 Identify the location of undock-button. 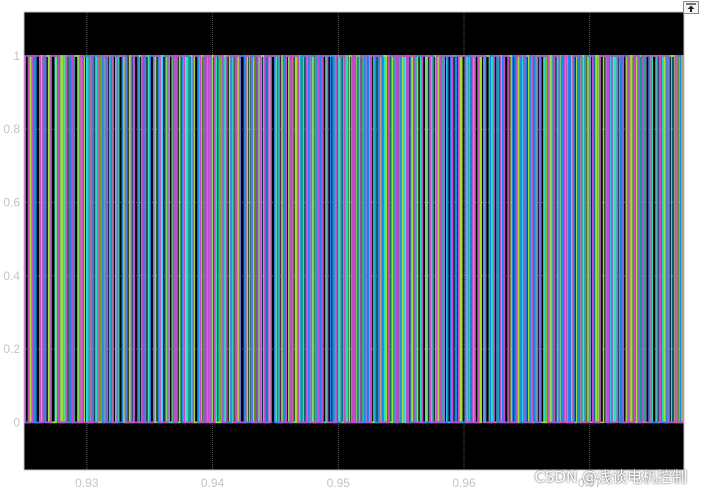
(691, 7).